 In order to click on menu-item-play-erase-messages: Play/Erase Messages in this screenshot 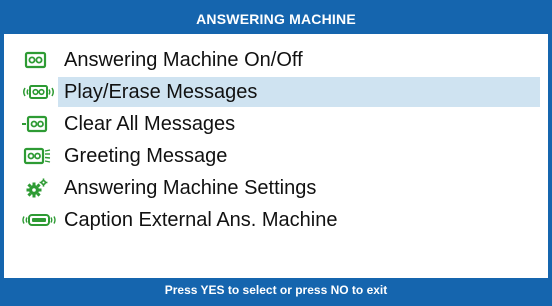, I will do `click(276, 92)`.